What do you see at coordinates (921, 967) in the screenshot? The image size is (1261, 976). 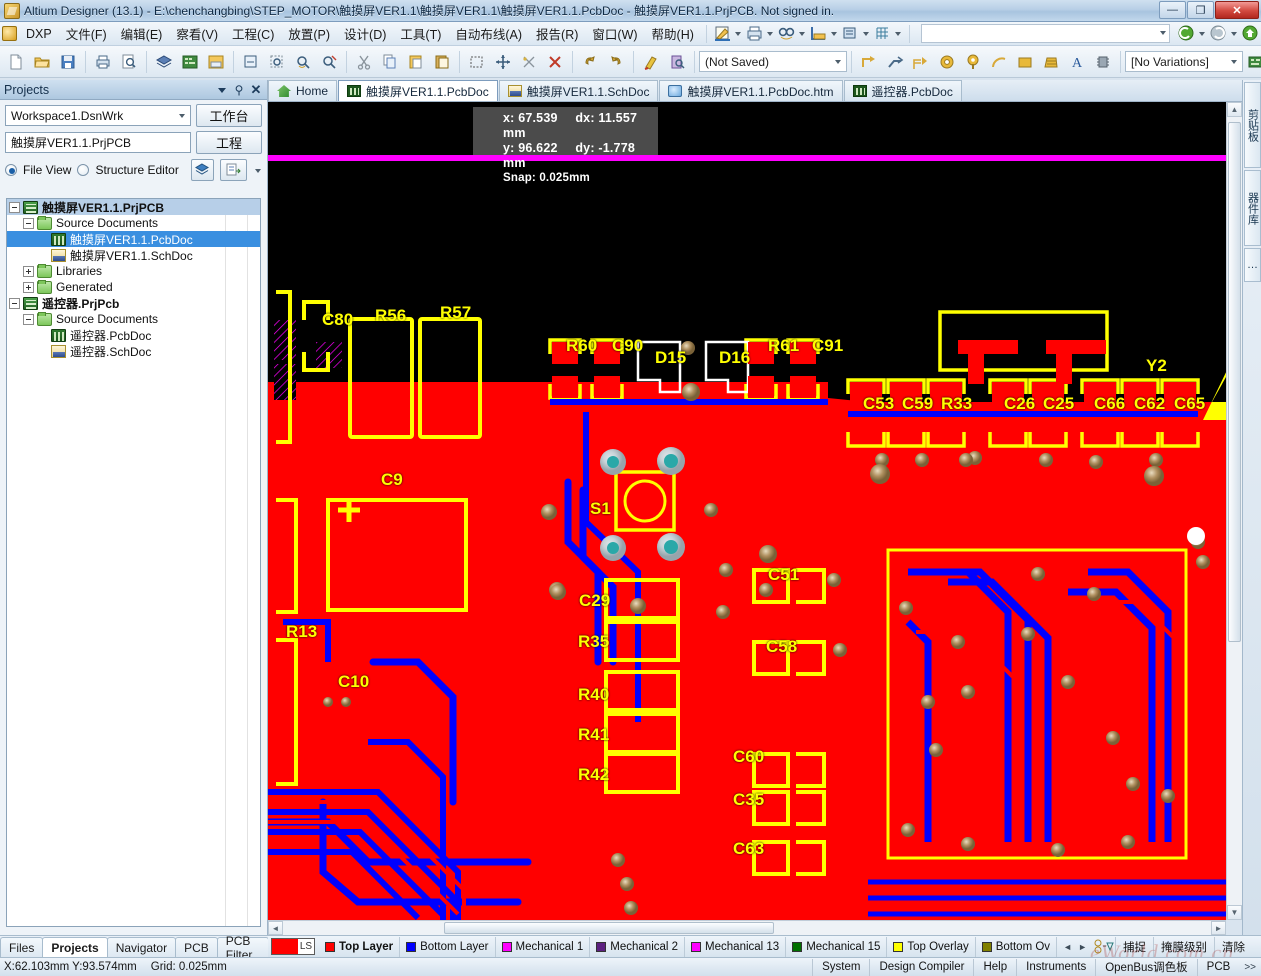 I see `status-button-design-compiler: Design Compiler` at bounding box center [921, 967].